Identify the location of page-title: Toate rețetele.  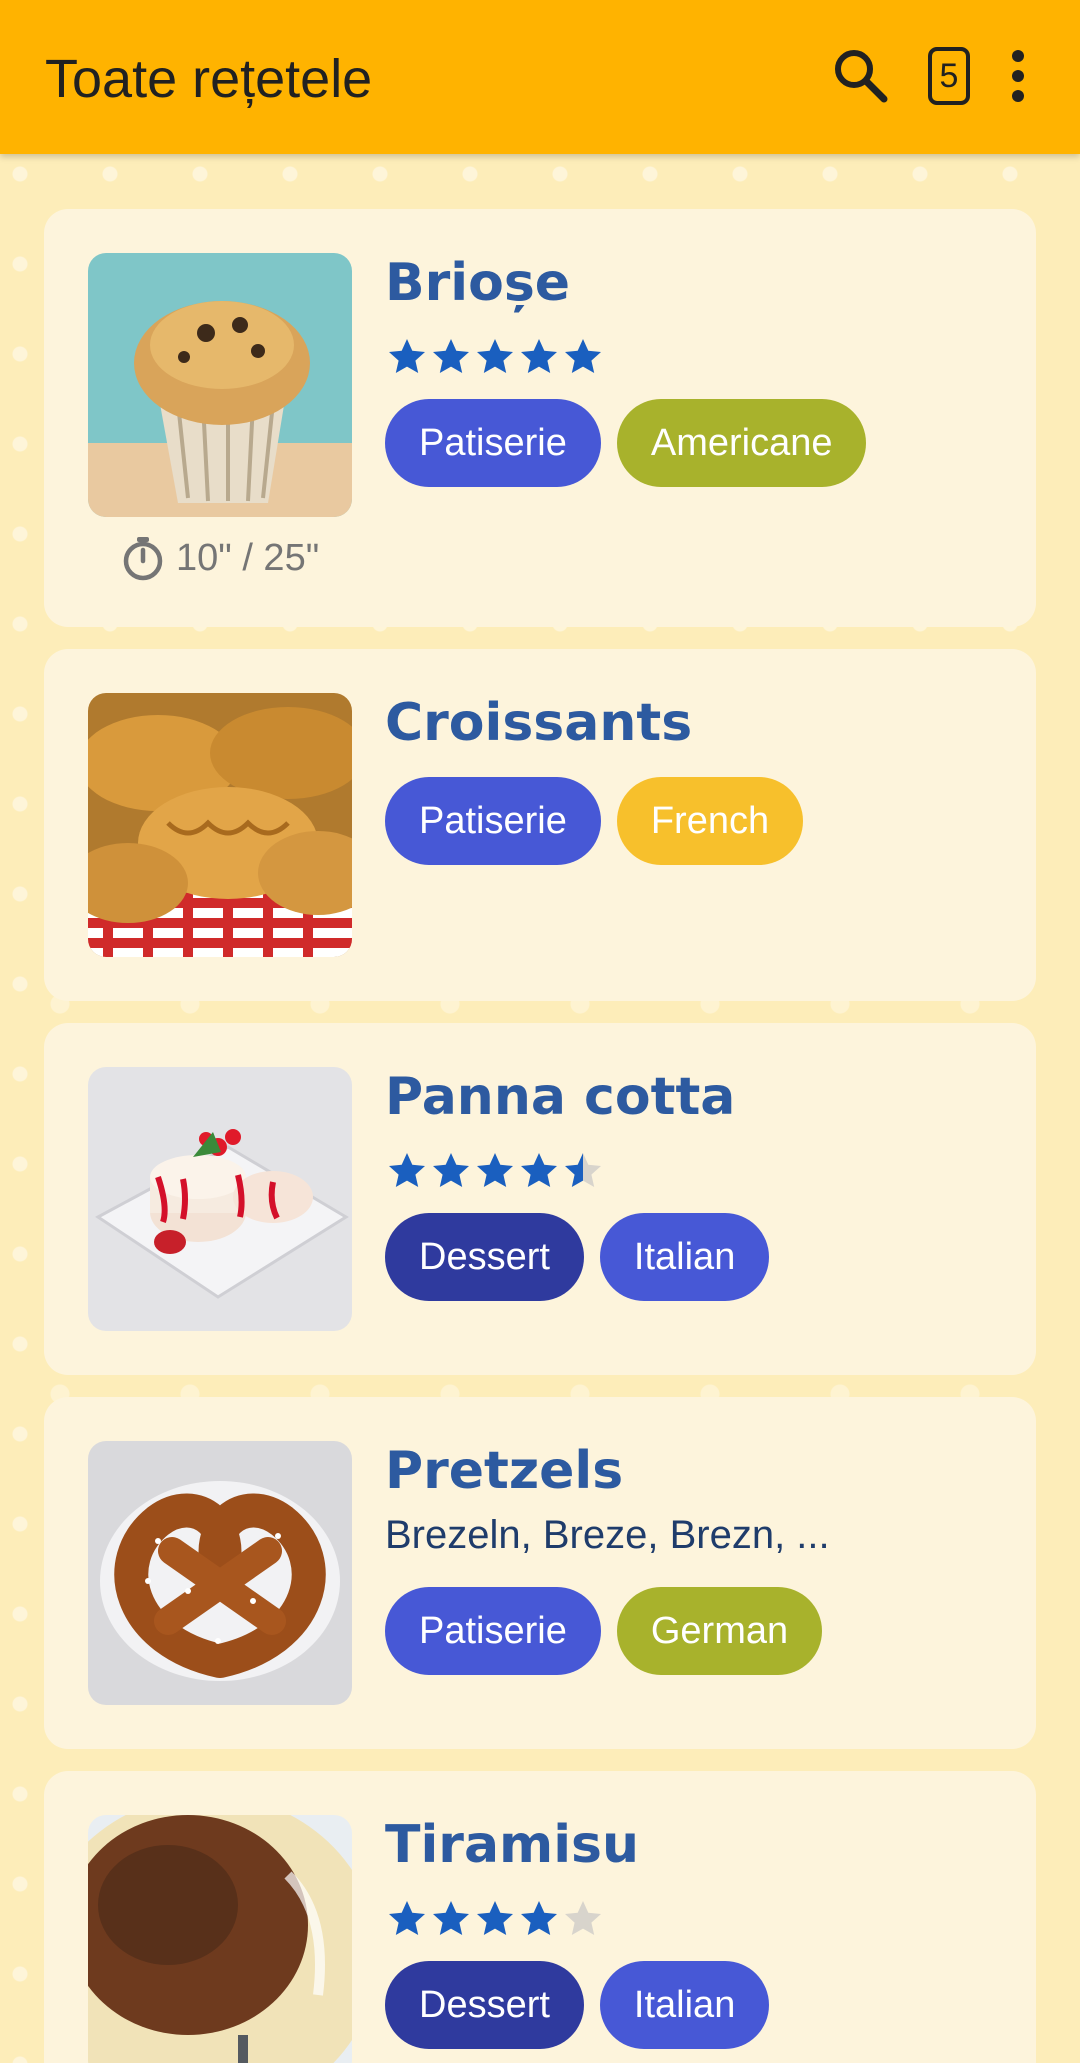
(209, 79).